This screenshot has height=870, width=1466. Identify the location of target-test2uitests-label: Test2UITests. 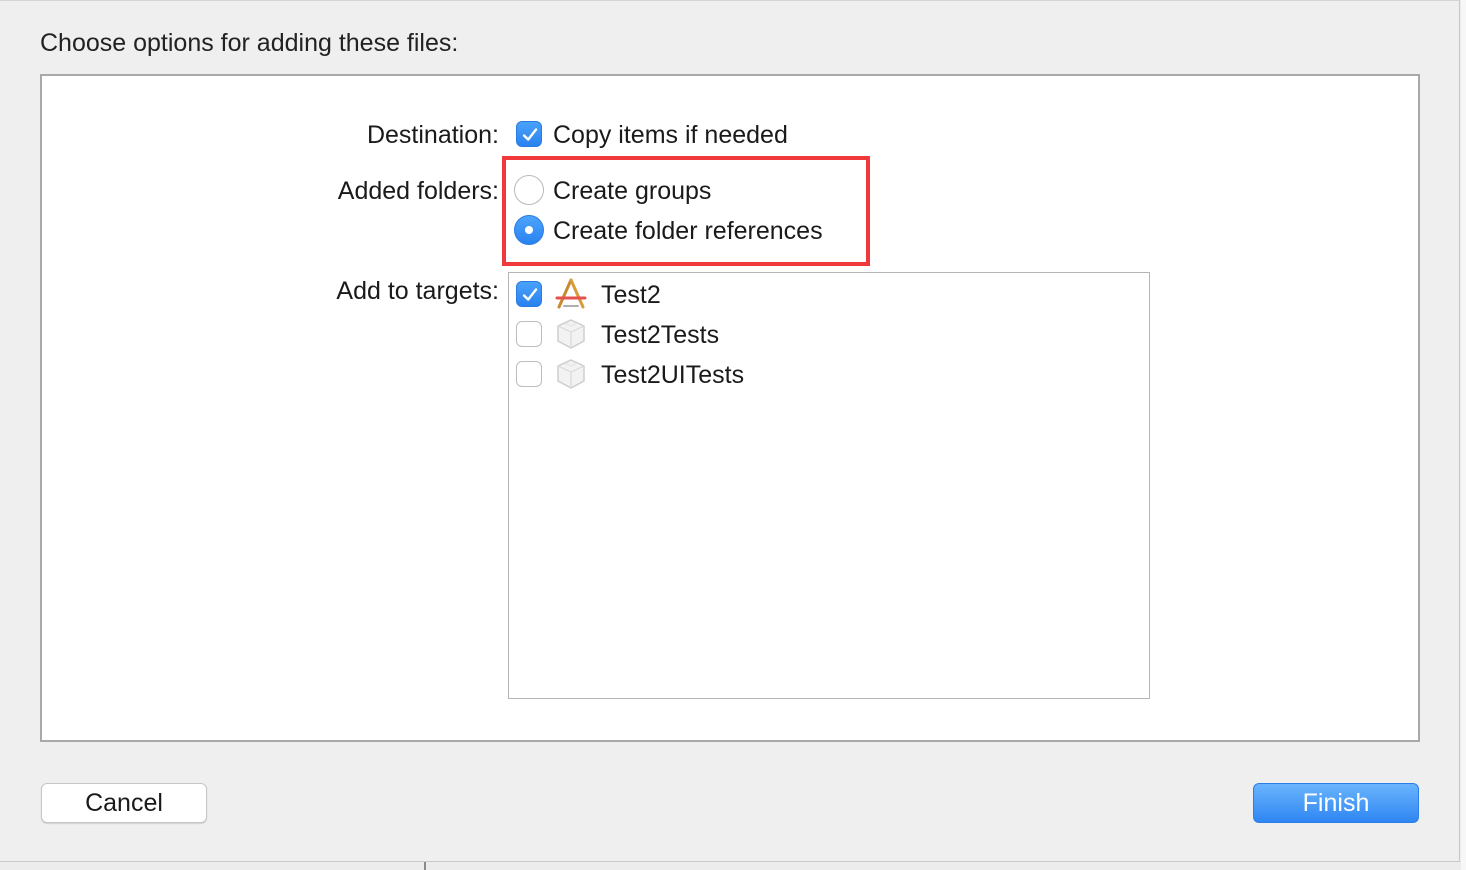
(672, 375).